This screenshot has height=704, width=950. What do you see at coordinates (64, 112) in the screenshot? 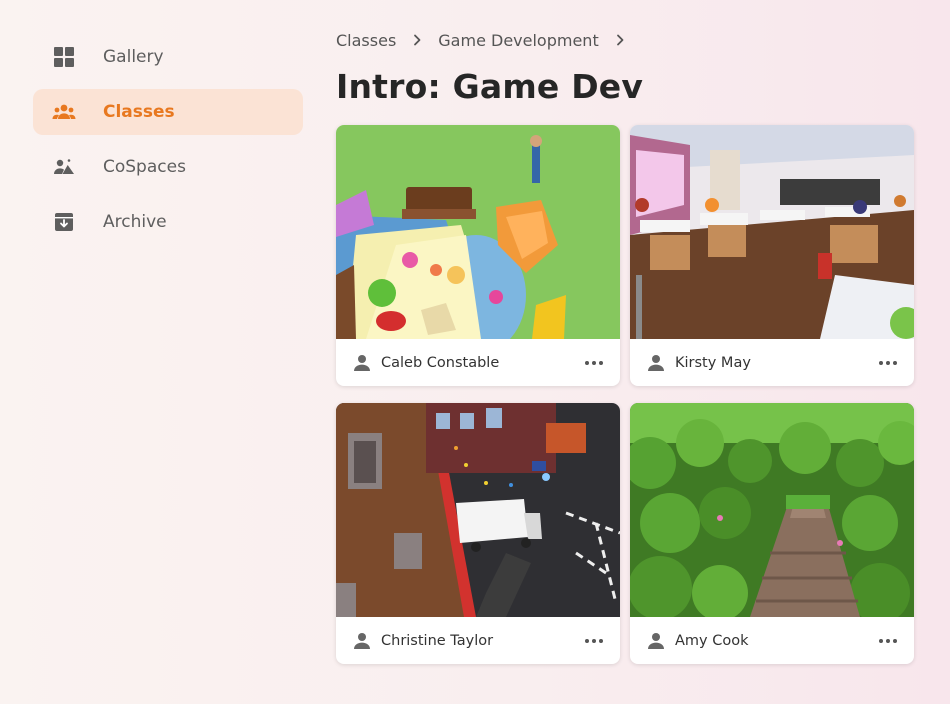
I see `people-icon` at bounding box center [64, 112].